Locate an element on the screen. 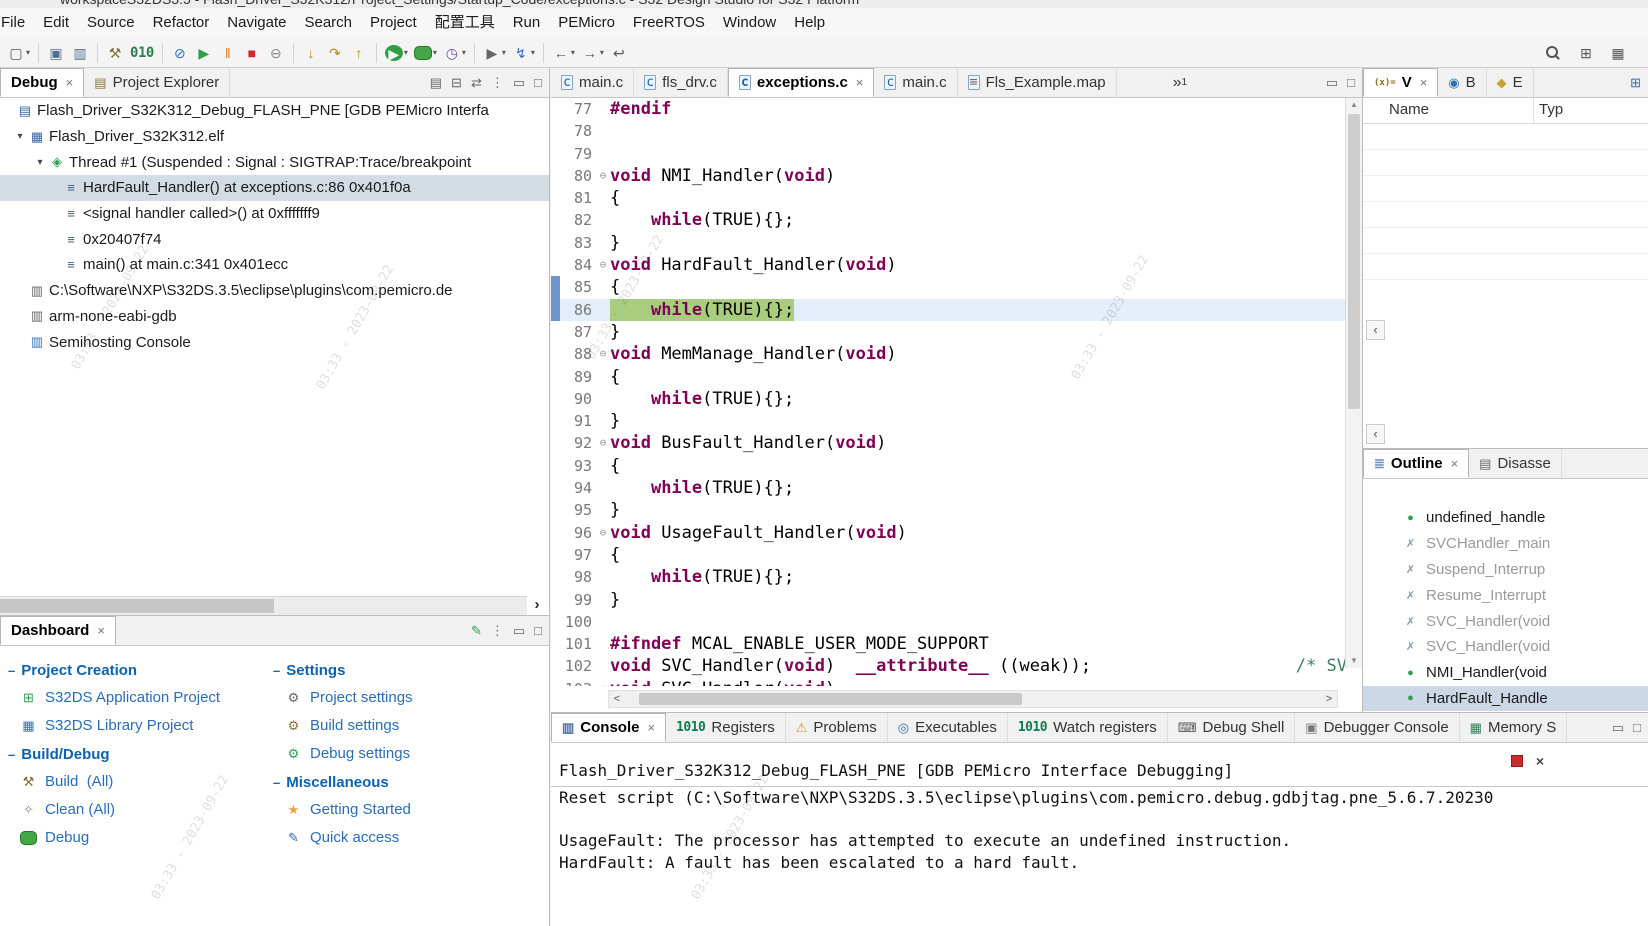 This screenshot has width=1648, height=926. line-number: 95 is located at coordinates (578, 510).